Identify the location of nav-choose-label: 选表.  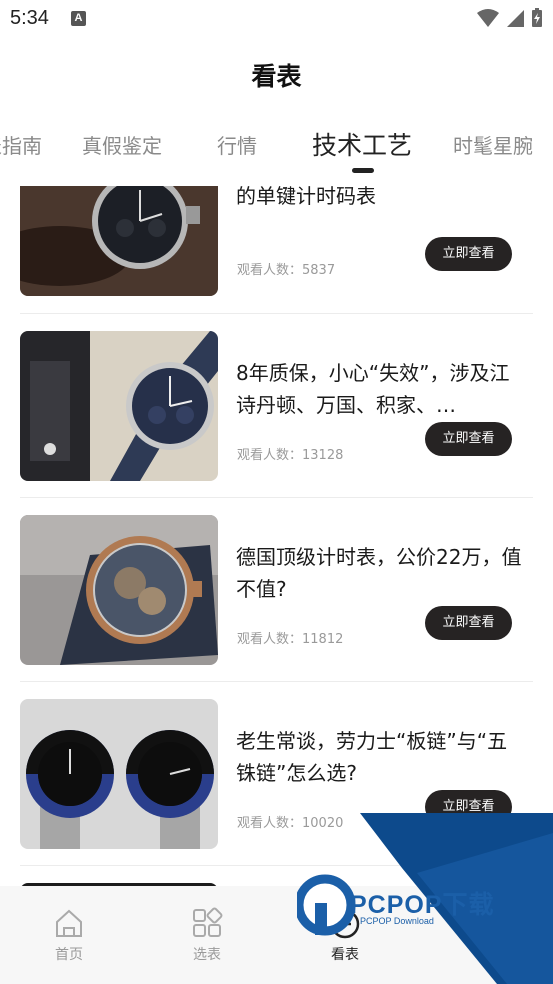
(207, 955).